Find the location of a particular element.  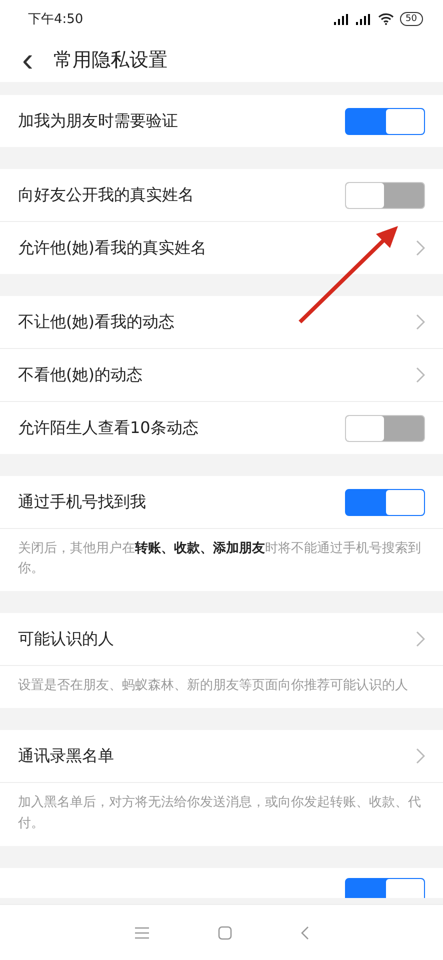

setting-label: 加我为朋友时需要验证 is located at coordinates (98, 121).